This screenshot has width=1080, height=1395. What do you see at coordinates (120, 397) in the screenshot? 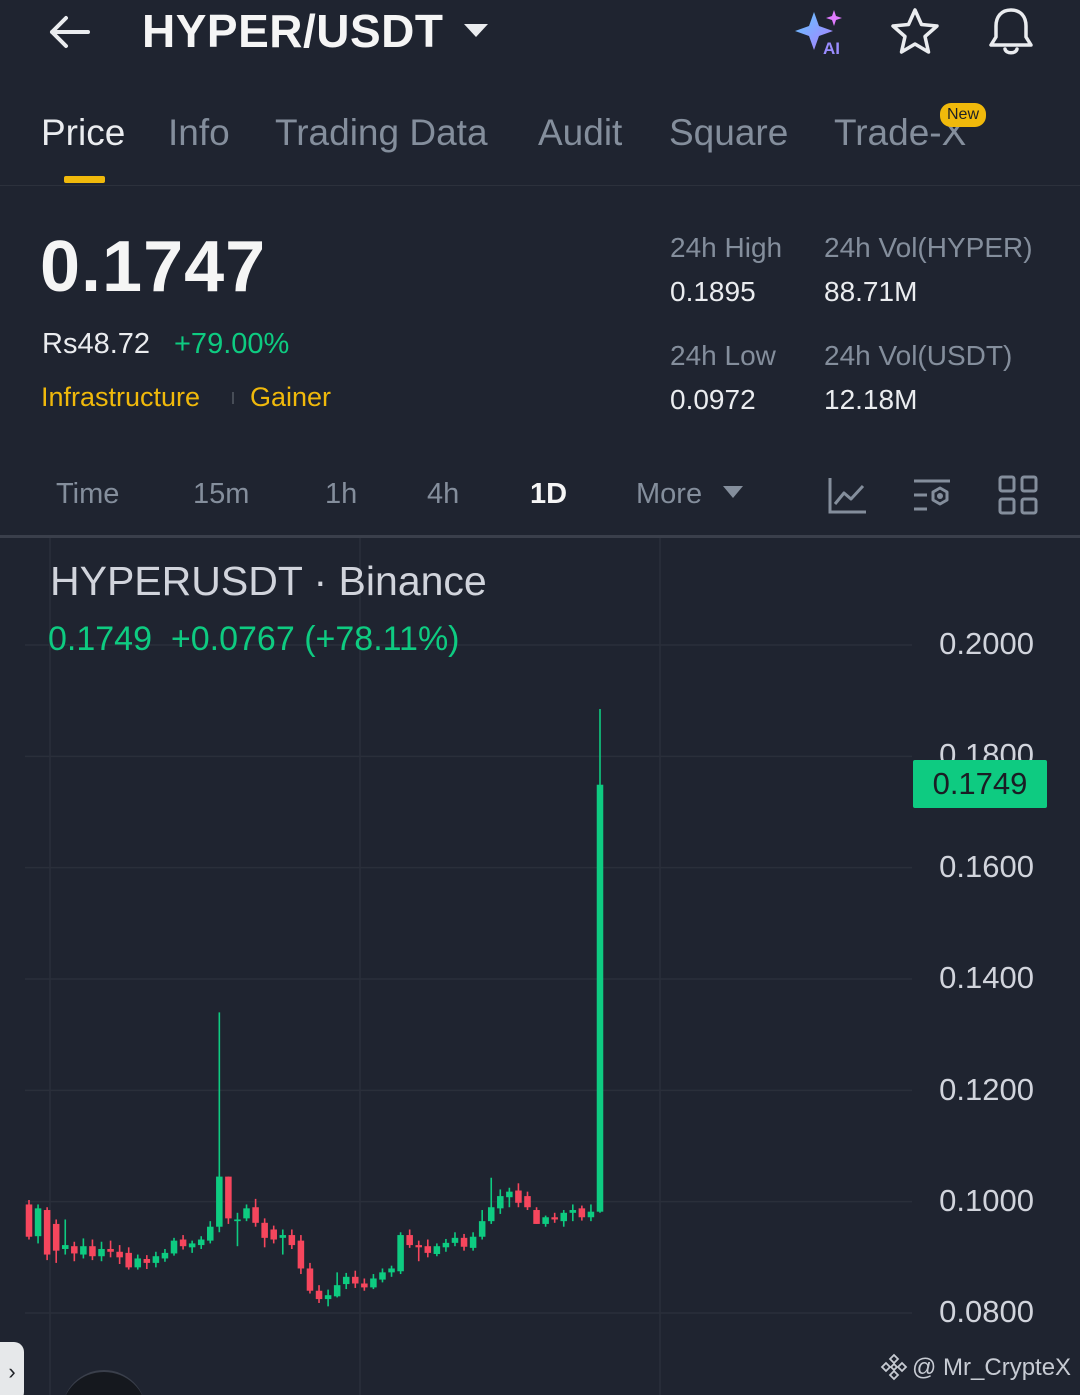
I see `tag-infrastructure: Infrastructure` at bounding box center [120, 397].